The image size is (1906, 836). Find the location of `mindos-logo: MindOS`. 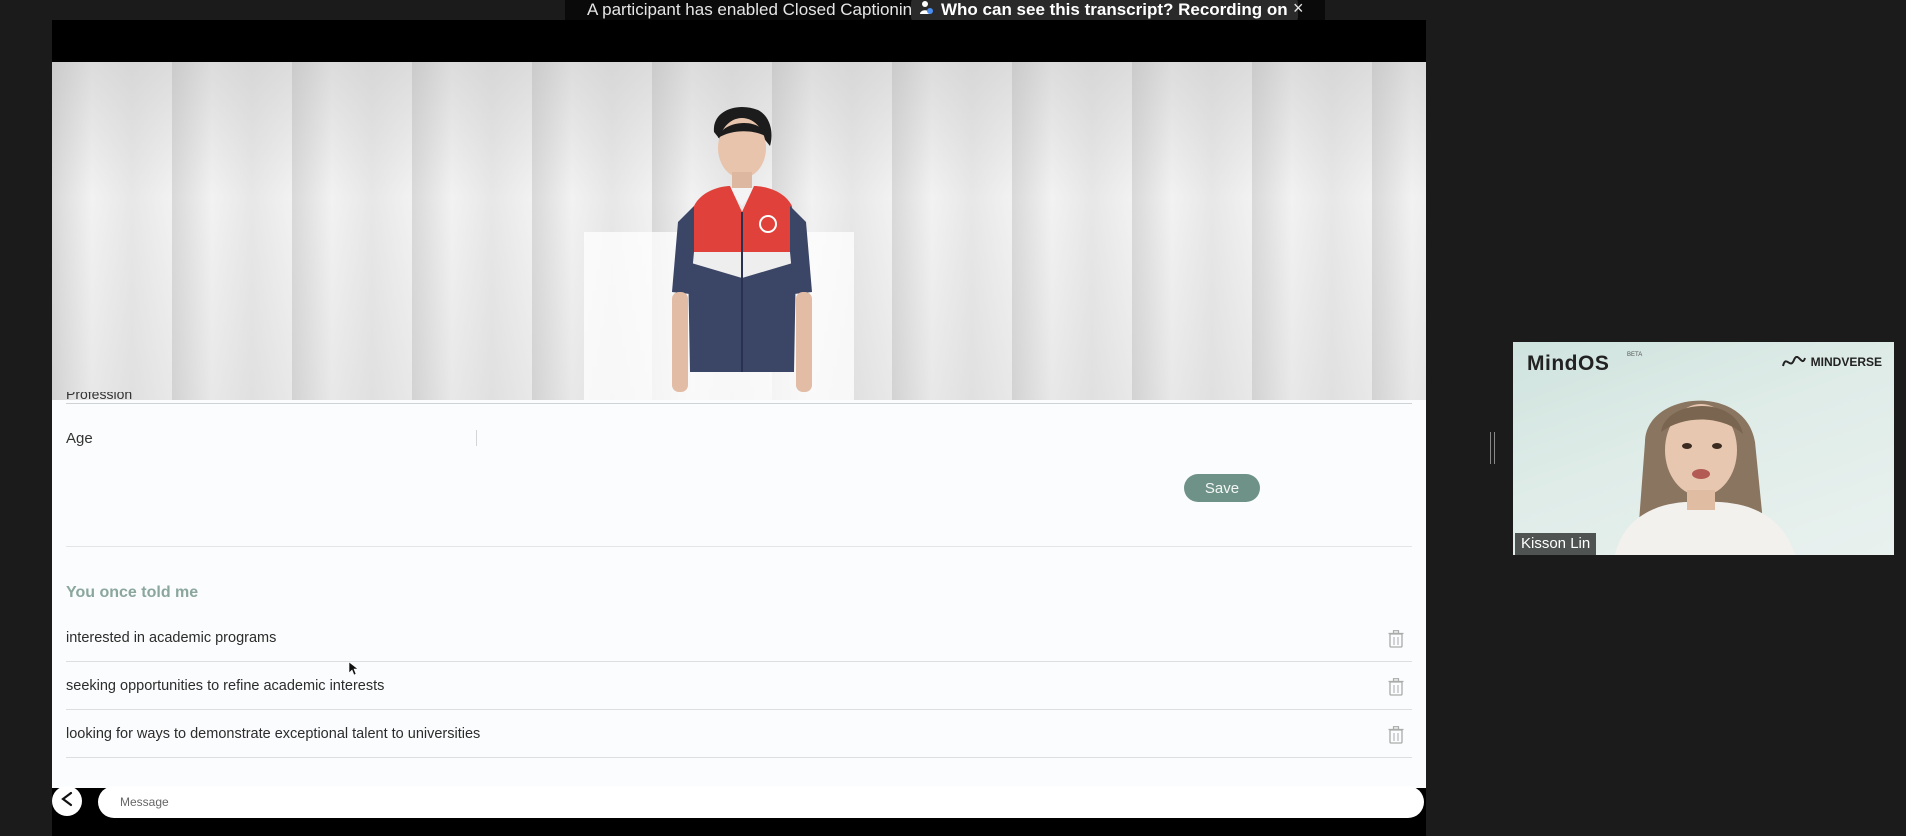

mindos-logo: MindOS is located at coordinates (1568, 363).